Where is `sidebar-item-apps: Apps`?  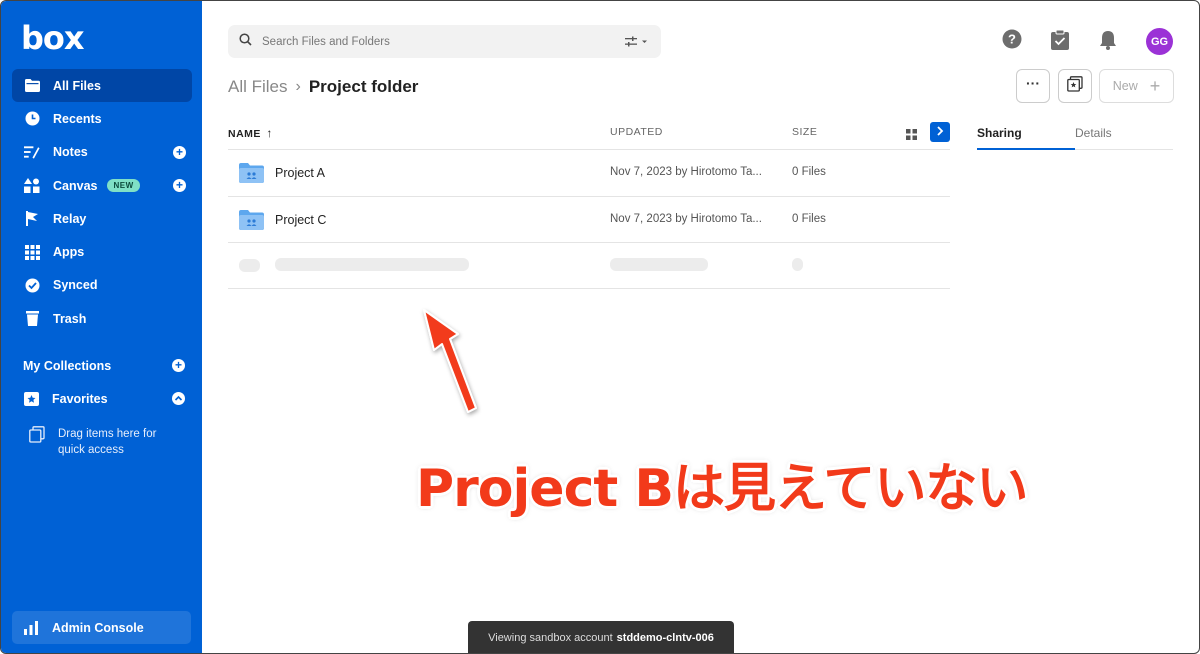
sidebar-item-apps: Apps is located at coordinates (102, 251).